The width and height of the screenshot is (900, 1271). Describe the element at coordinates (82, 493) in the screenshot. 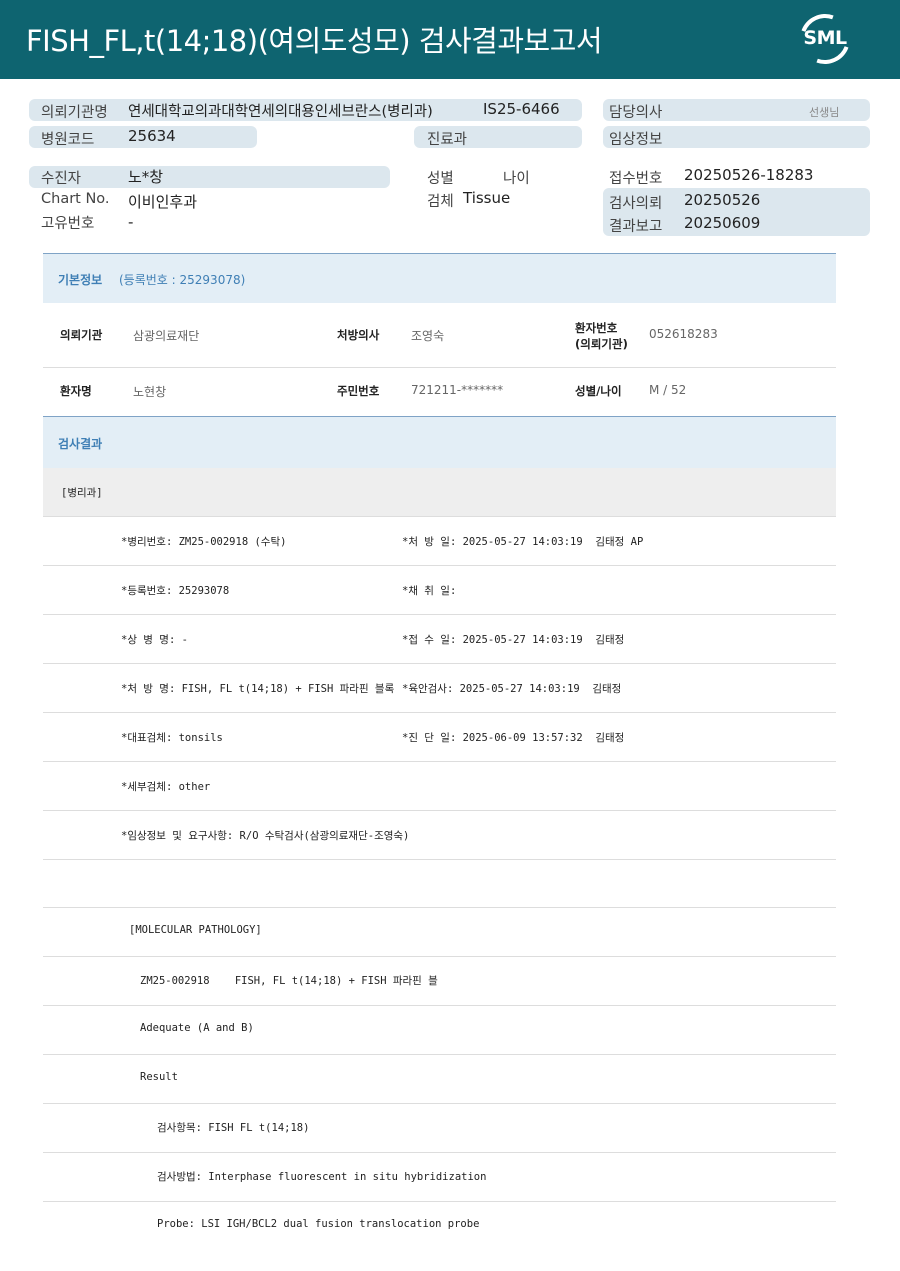

I see `dept-section-label: [병리과]` at that location.